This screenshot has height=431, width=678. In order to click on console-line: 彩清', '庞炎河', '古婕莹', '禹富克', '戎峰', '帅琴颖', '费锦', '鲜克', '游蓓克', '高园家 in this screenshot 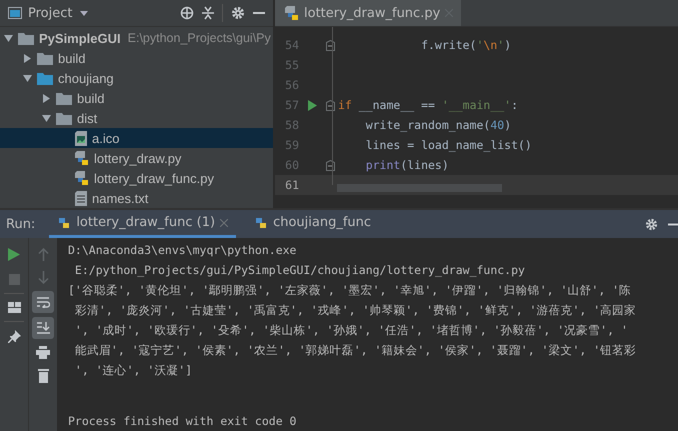, I will do `click(356, 310)`.